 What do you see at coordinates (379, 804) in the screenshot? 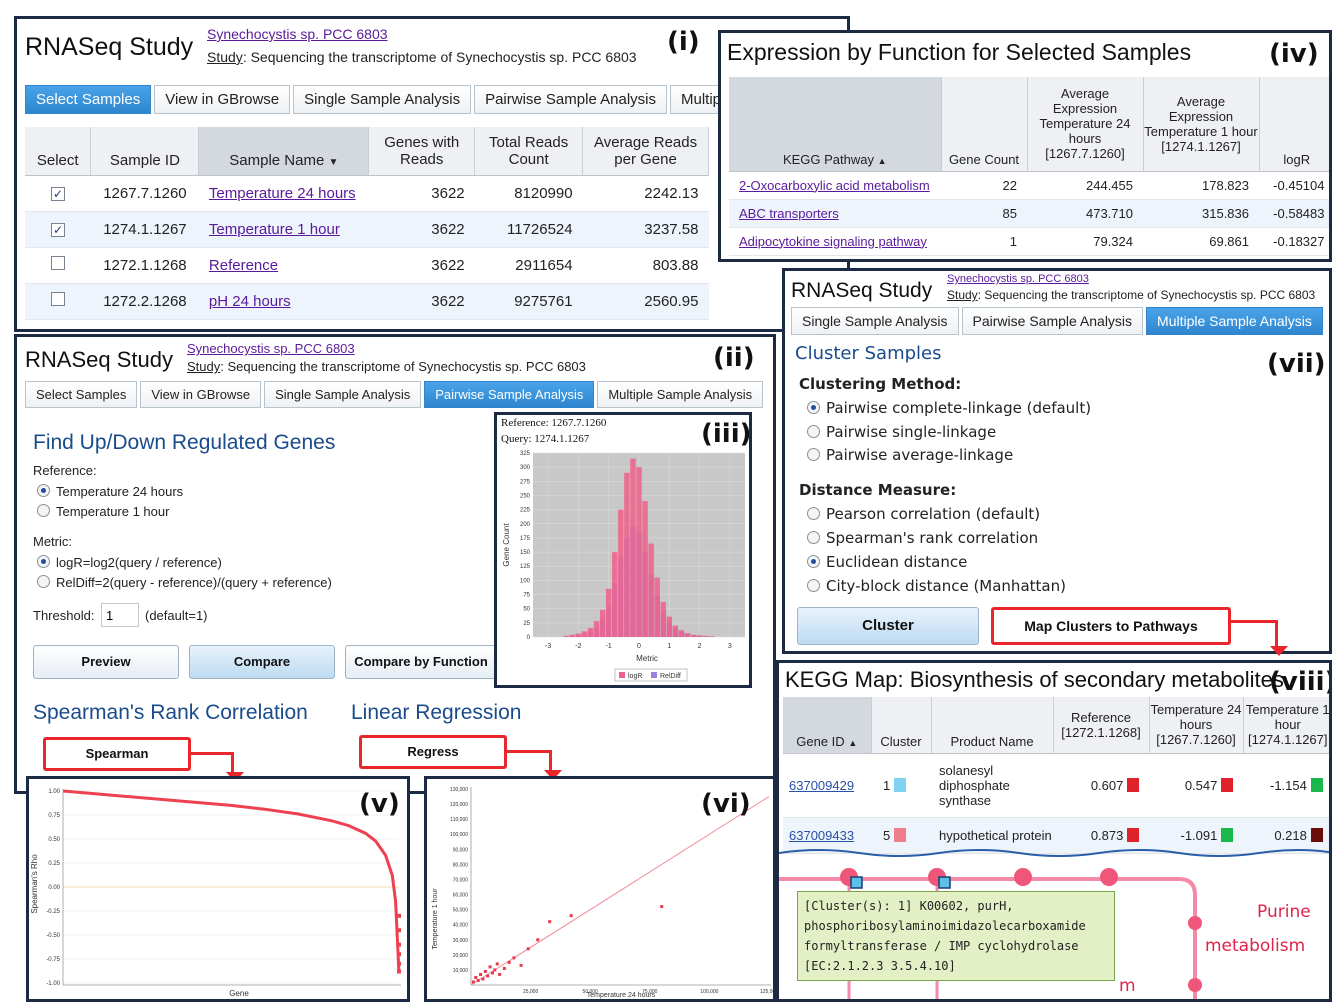
I see `panel-label-v: (v)` at bounding box center [379, 804].